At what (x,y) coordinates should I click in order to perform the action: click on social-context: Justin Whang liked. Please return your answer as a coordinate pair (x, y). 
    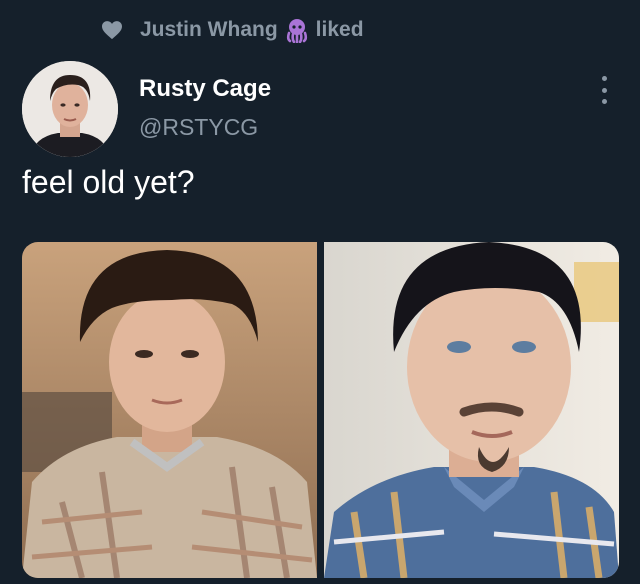
    Looking at the image, I should click on (232, 30).